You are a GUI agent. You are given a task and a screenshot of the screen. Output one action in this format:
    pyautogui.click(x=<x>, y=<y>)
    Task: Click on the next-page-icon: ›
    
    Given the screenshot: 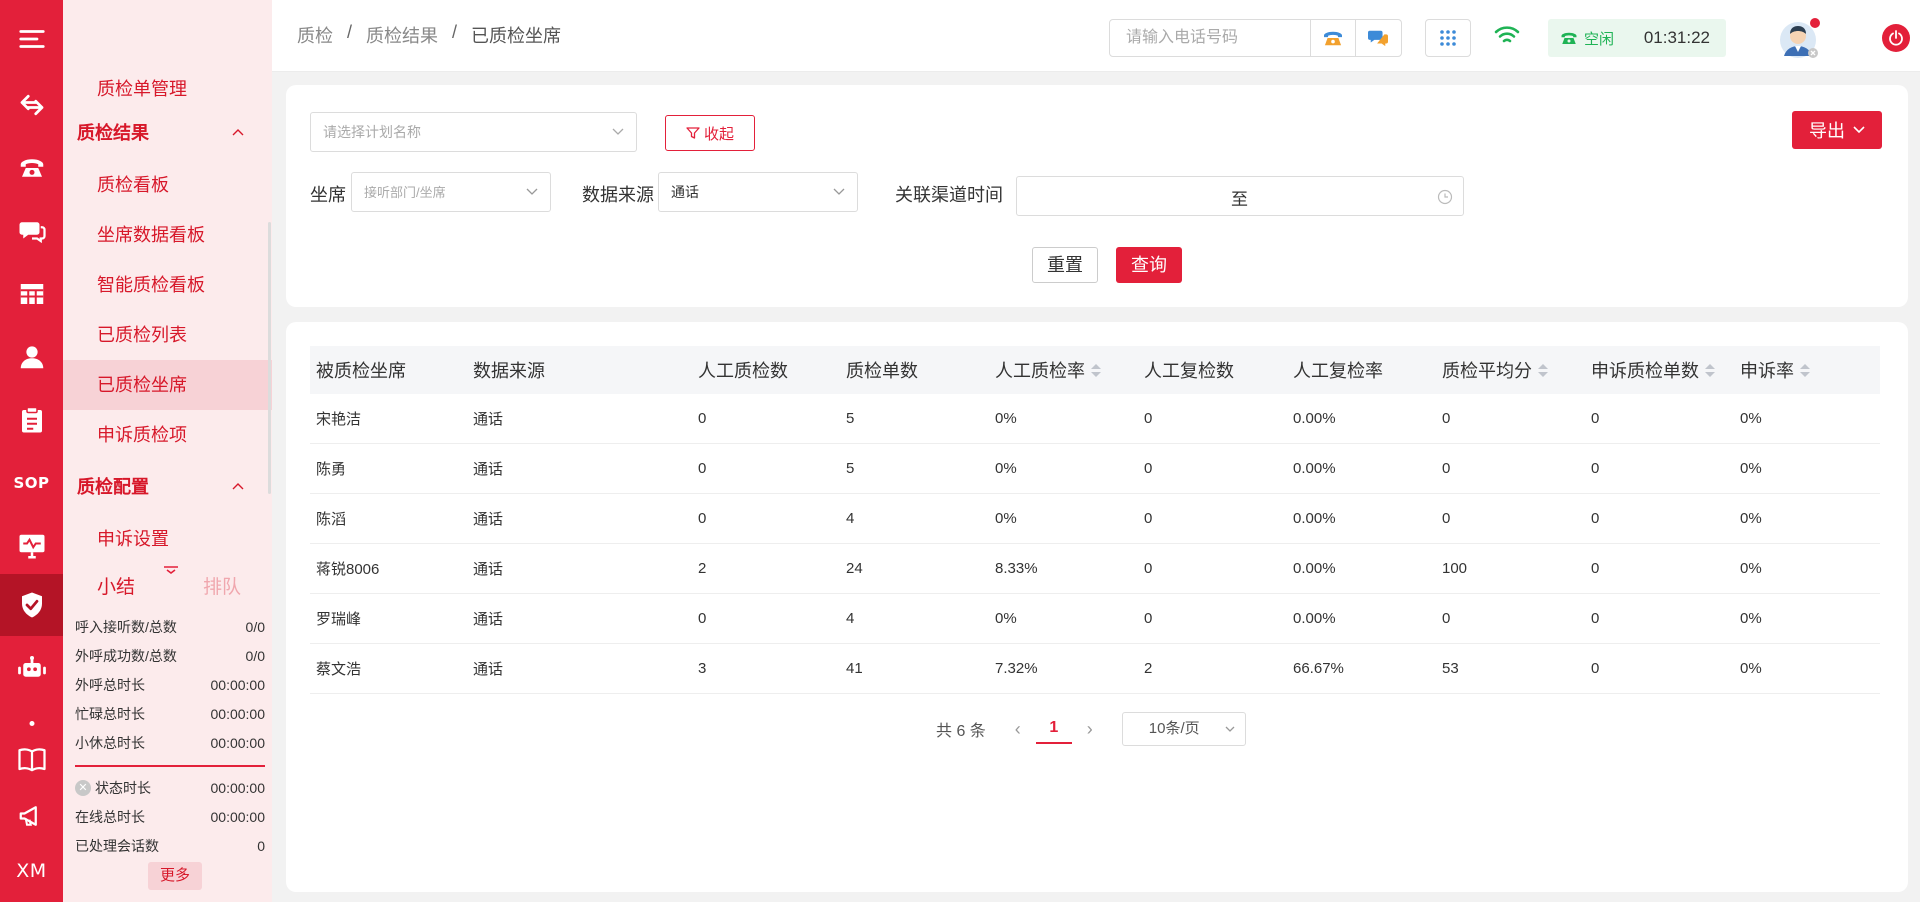 What is the action you would take?
    pyautogui.click(x=1090, y=729)
    